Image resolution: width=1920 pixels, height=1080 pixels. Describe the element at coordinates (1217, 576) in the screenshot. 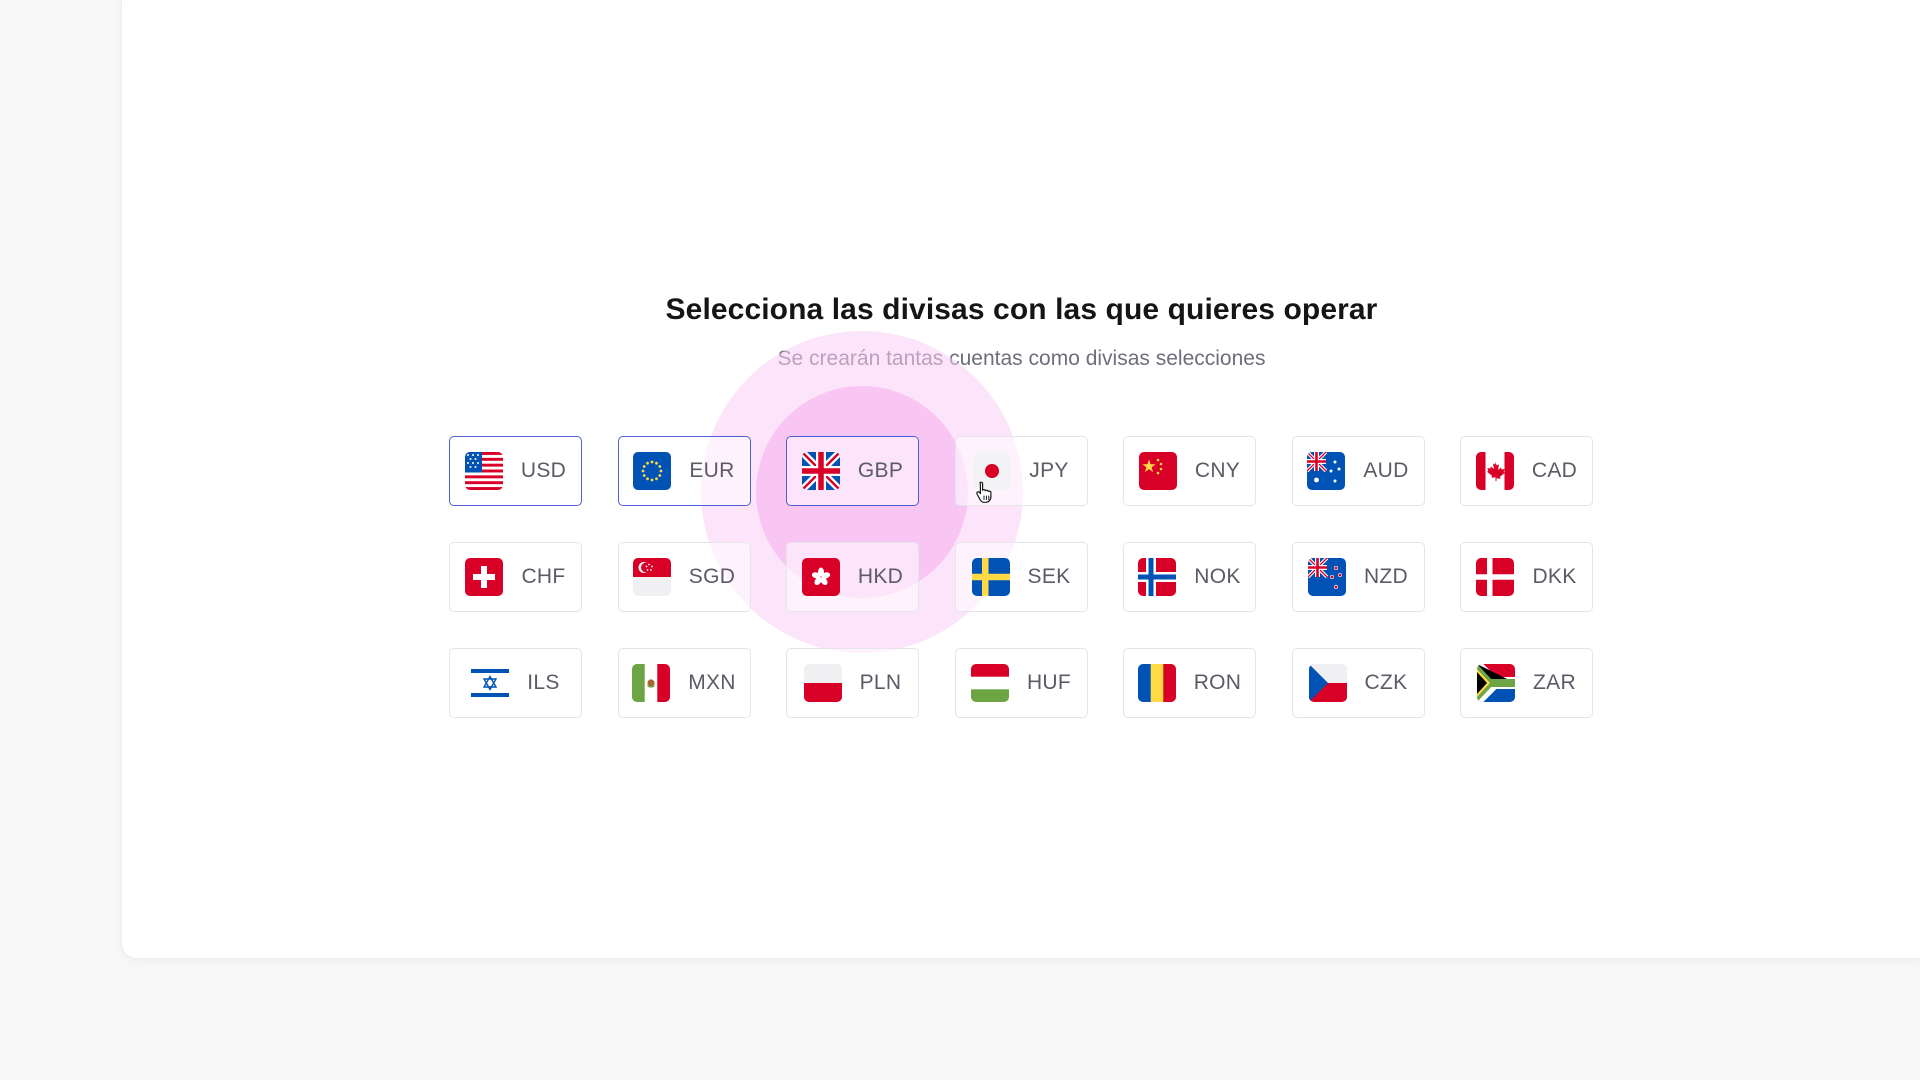

I see `currency-code: NOK` at that location.